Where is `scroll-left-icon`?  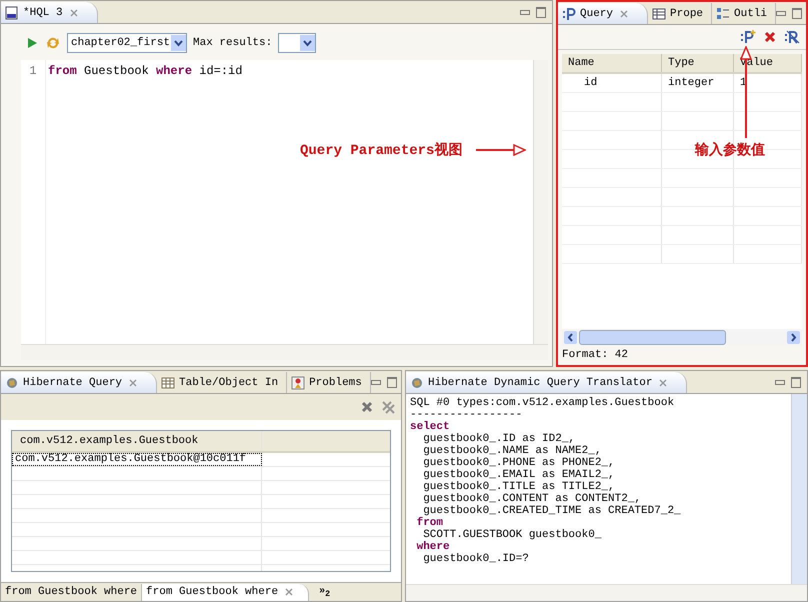
scroll-left-icon is located at coordinates (570, 337).